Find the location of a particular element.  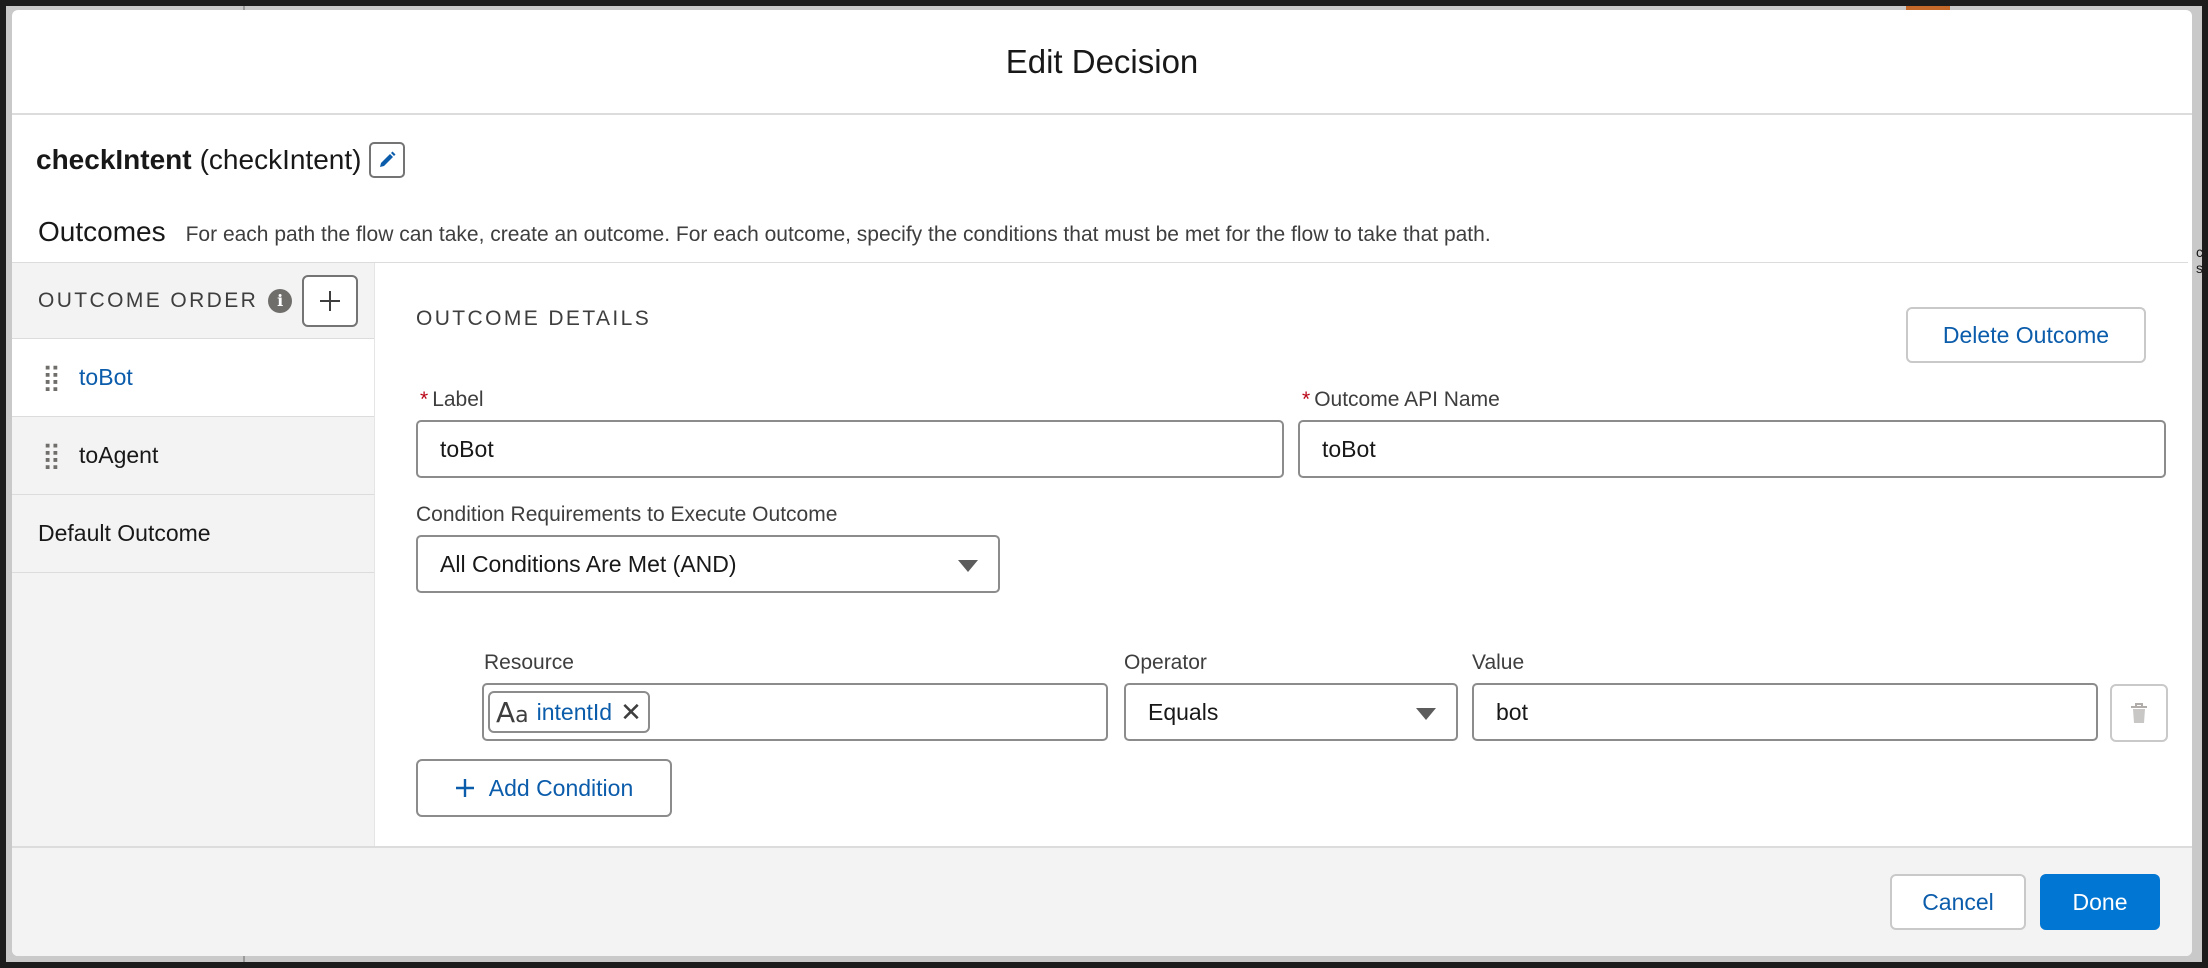

outcome-item-label: Default Outcome is located at coordinates (124, 533).